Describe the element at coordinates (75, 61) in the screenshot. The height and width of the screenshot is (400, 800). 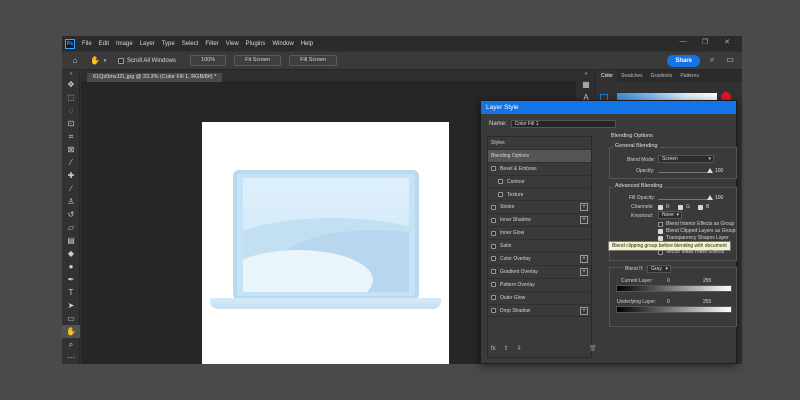
I see `home-icon: ⌂` at that location.